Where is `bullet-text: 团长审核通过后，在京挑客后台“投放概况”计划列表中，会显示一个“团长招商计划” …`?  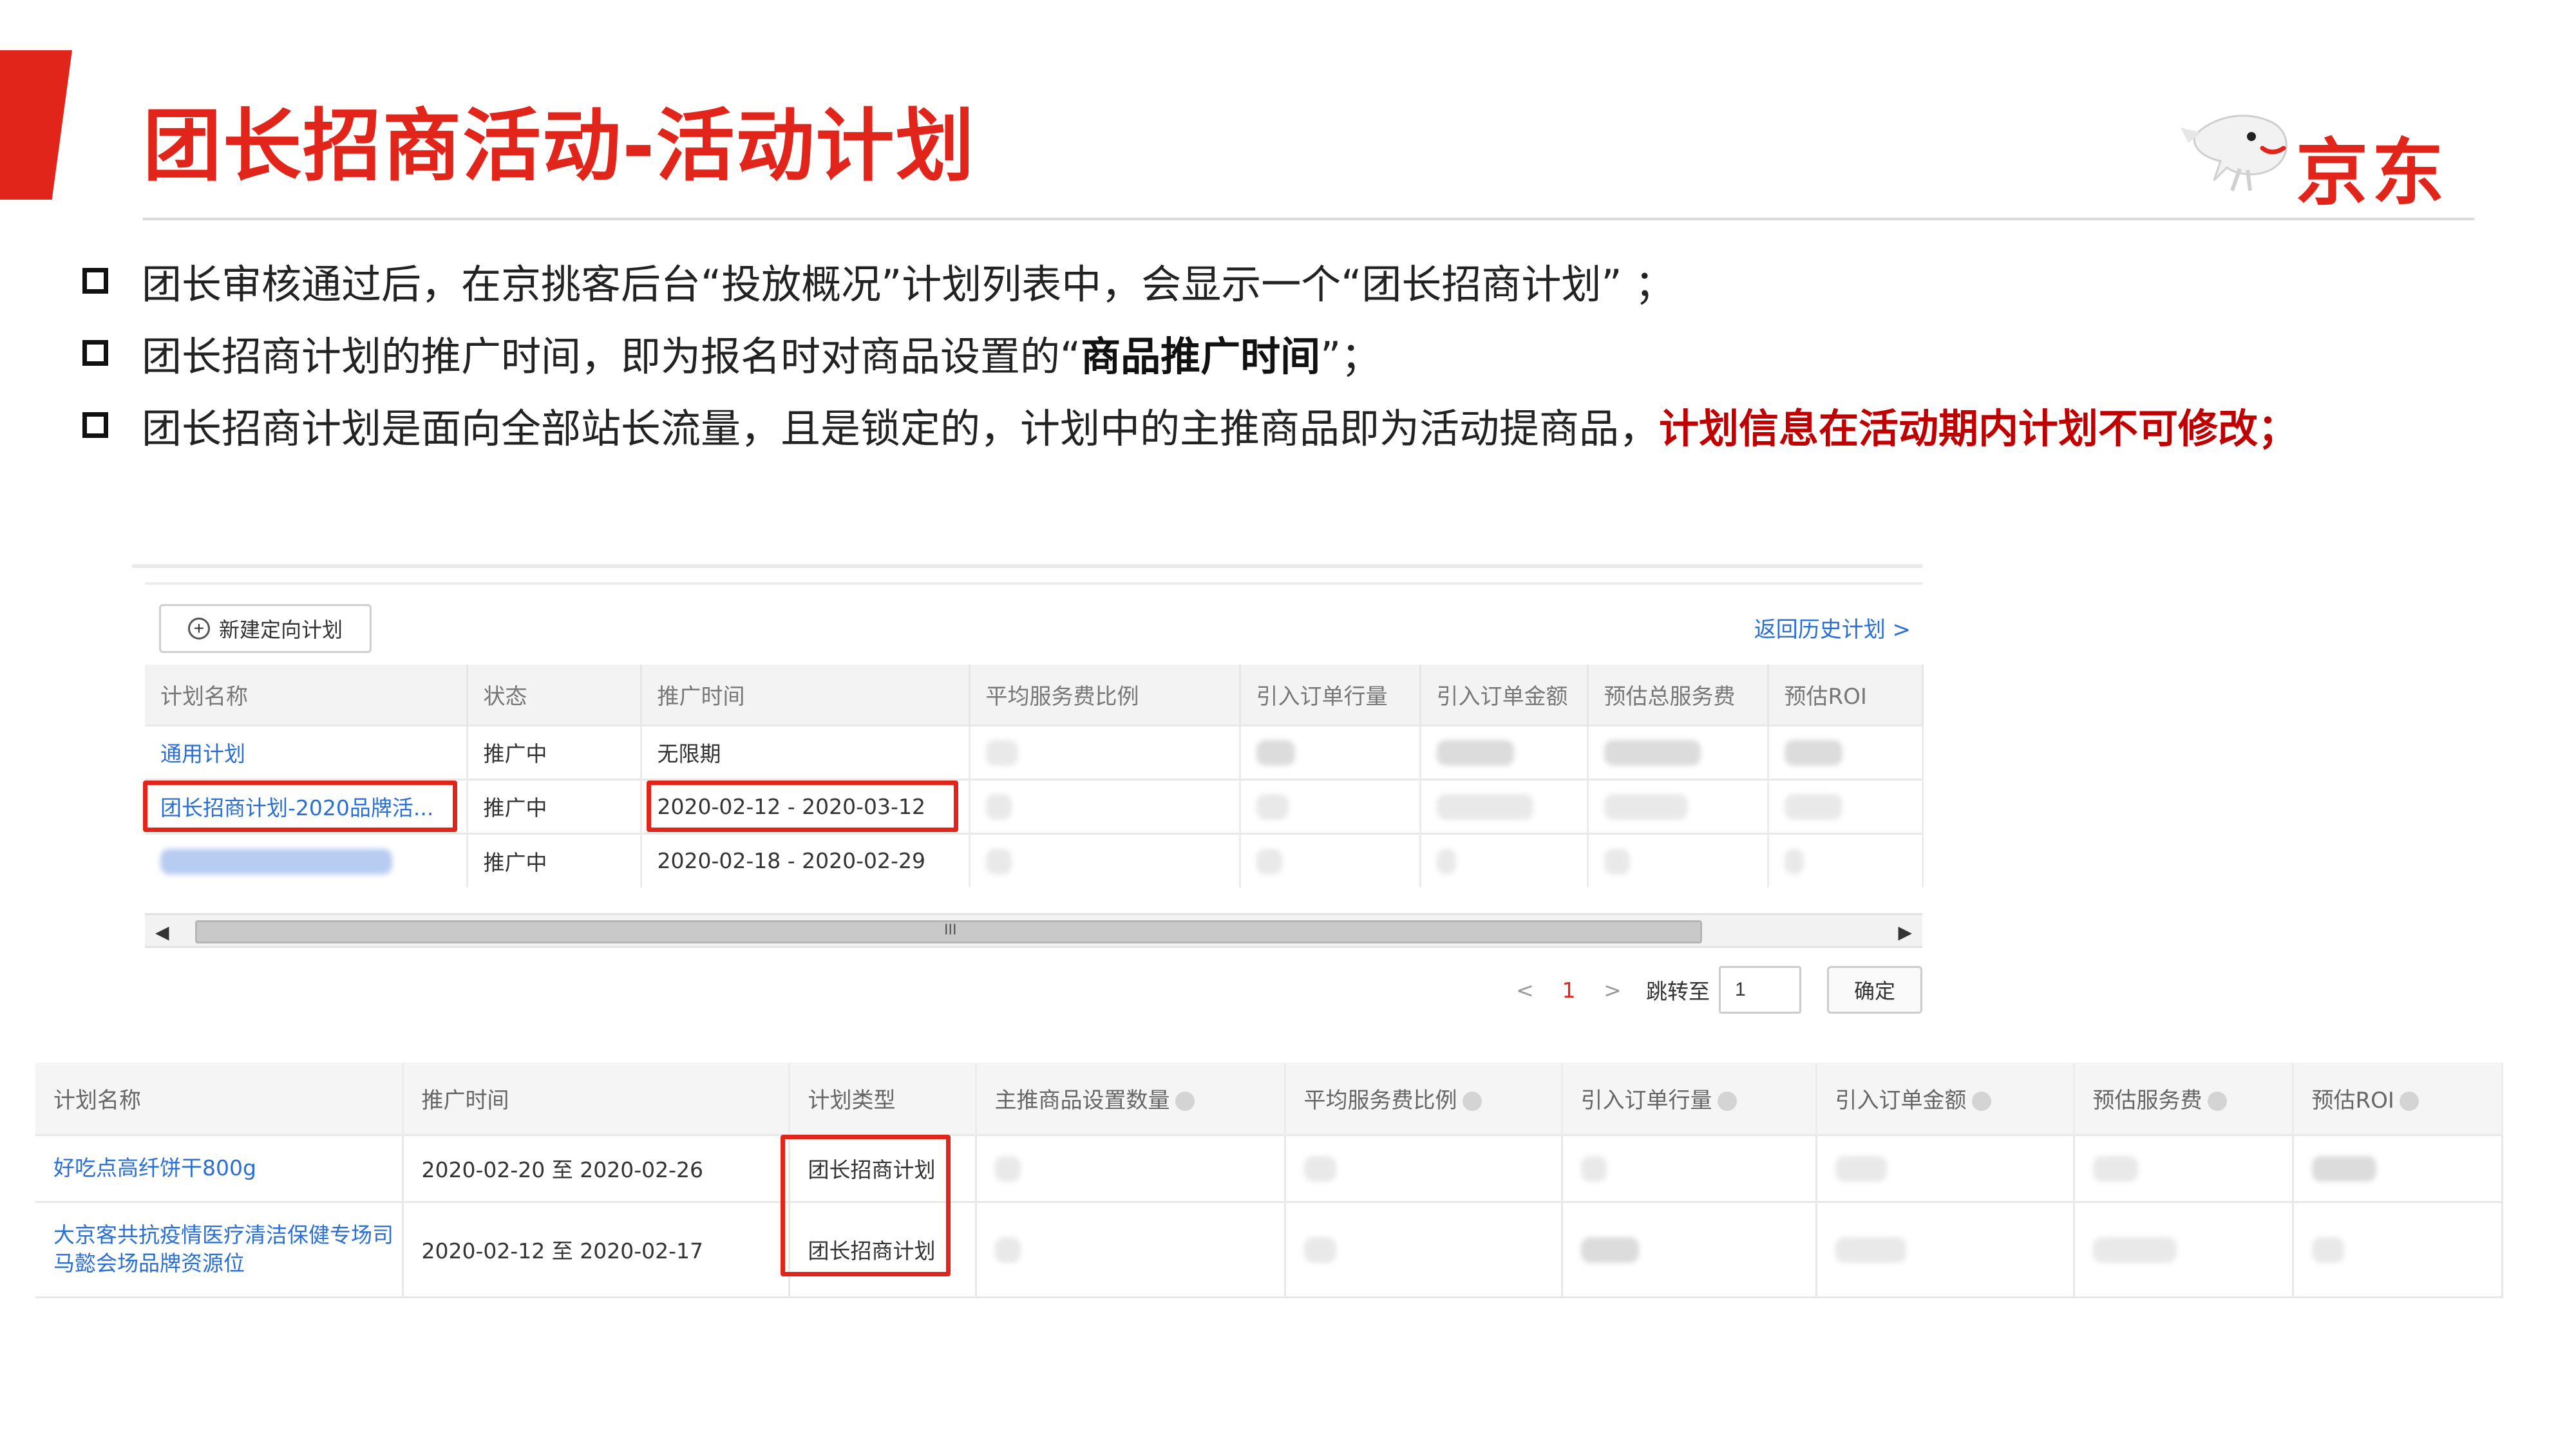 bullet-text: 团长审核通过后，在京挑客后台“投放概况”计划列表中，会显示一个“团长招商计划” … is located at coordinates (909, 285).